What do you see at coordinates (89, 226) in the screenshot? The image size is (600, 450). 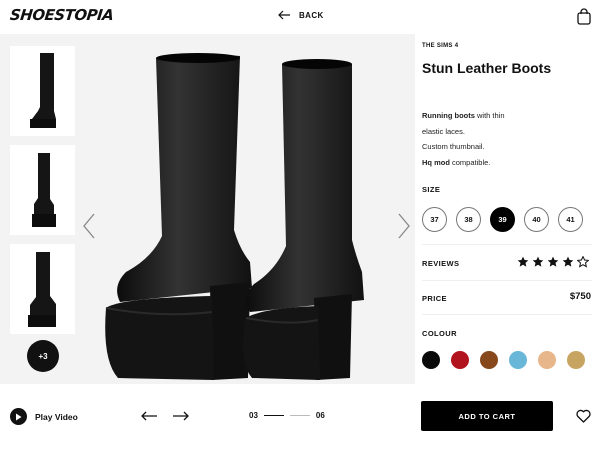 I see `chevron-left-icon` at bounding box center [89, 226].